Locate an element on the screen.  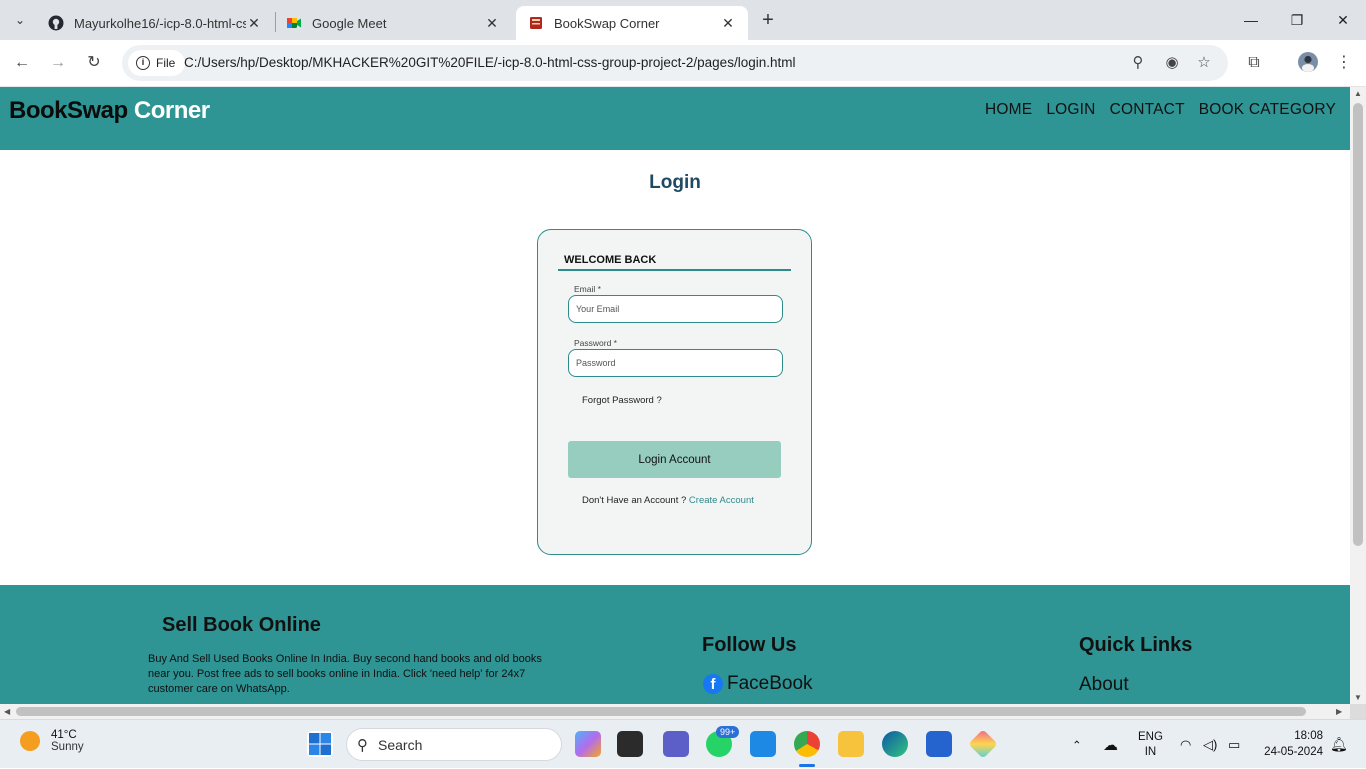
lang-line-2: IN is located at coordinates (1150, 751).